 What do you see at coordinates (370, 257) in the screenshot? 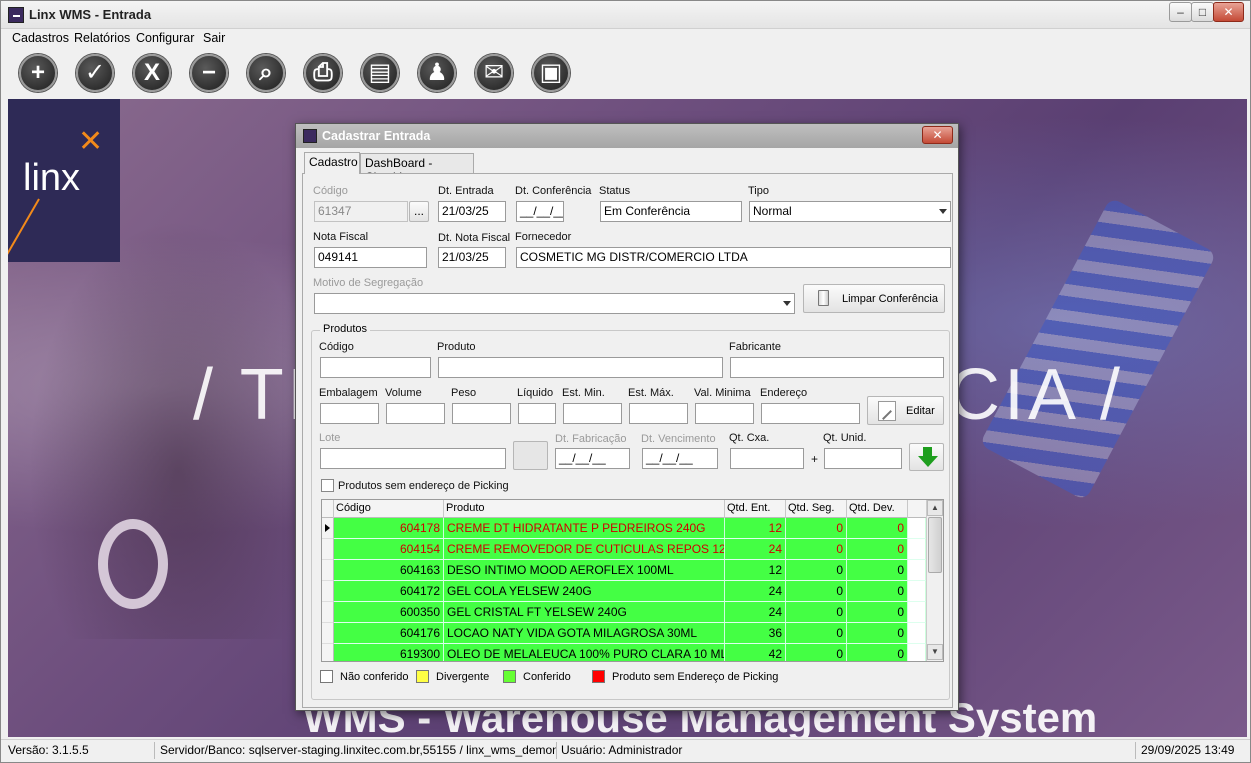
I see `nota-fiscal-field: 049141` at bounding box center [370, 257].